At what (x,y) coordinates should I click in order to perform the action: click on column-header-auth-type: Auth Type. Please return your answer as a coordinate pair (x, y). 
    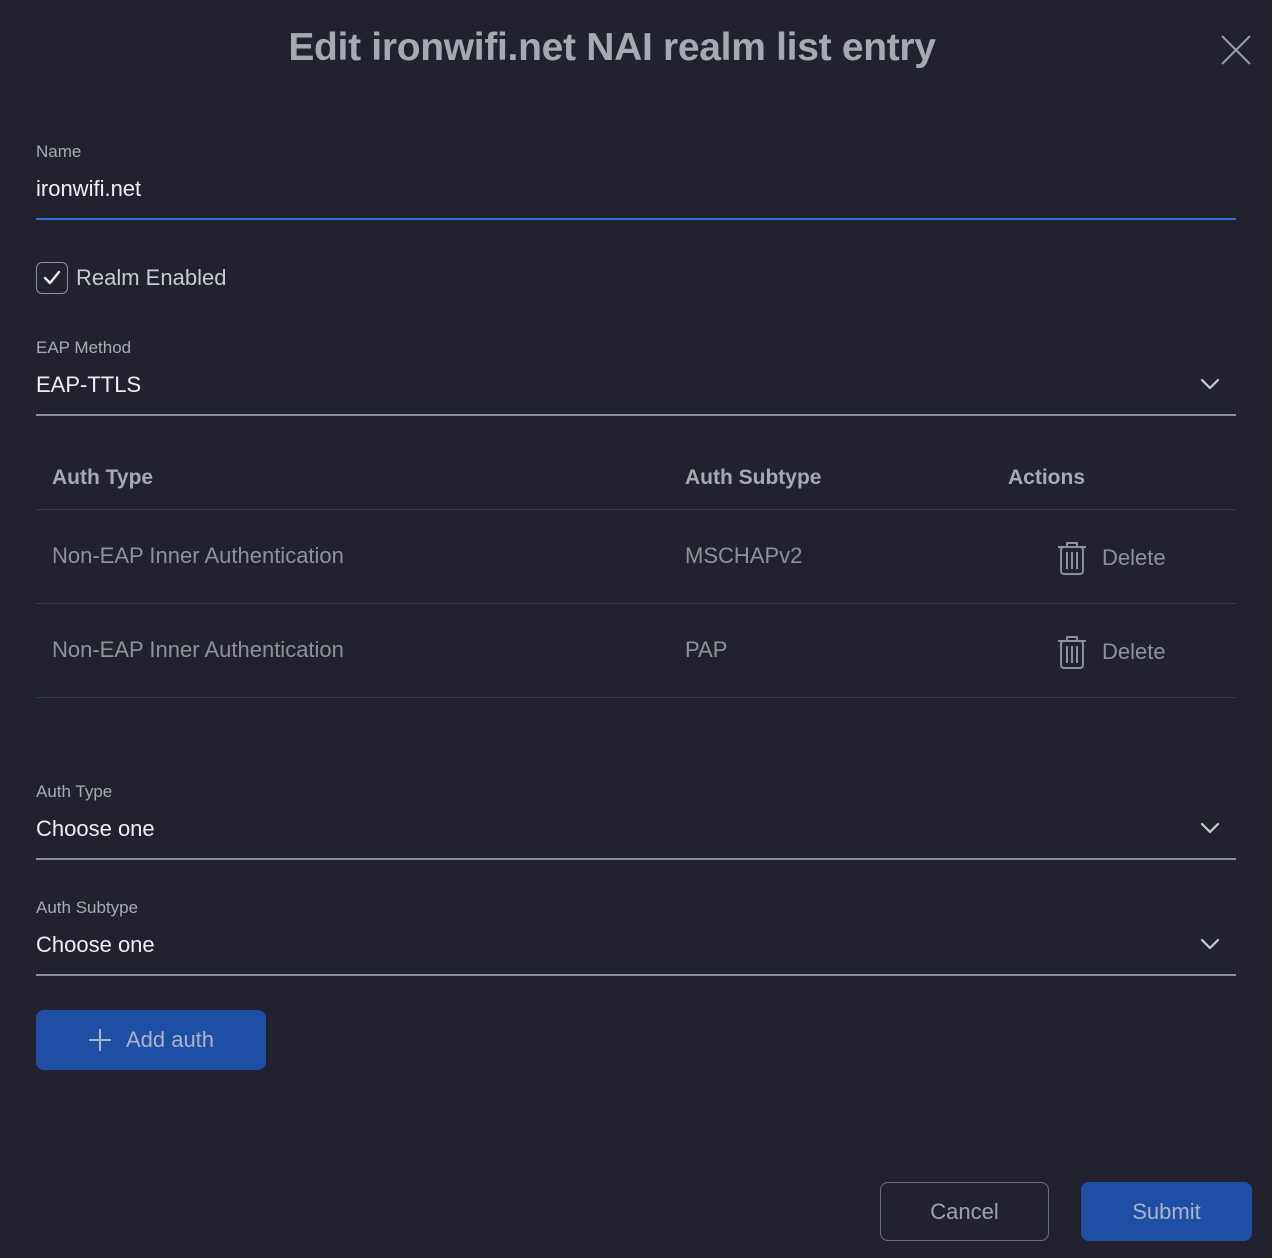
    Looking at the image, I should click on (103, 477).